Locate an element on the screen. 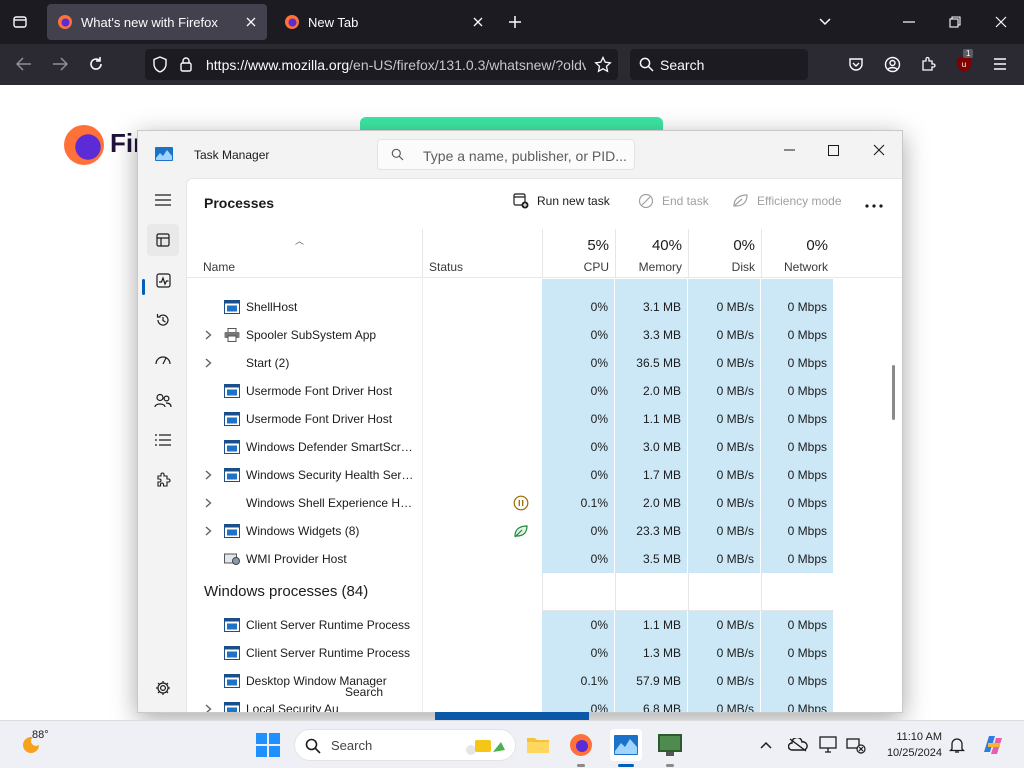  hamburger-menu-button is located at coordinates (163, 200).